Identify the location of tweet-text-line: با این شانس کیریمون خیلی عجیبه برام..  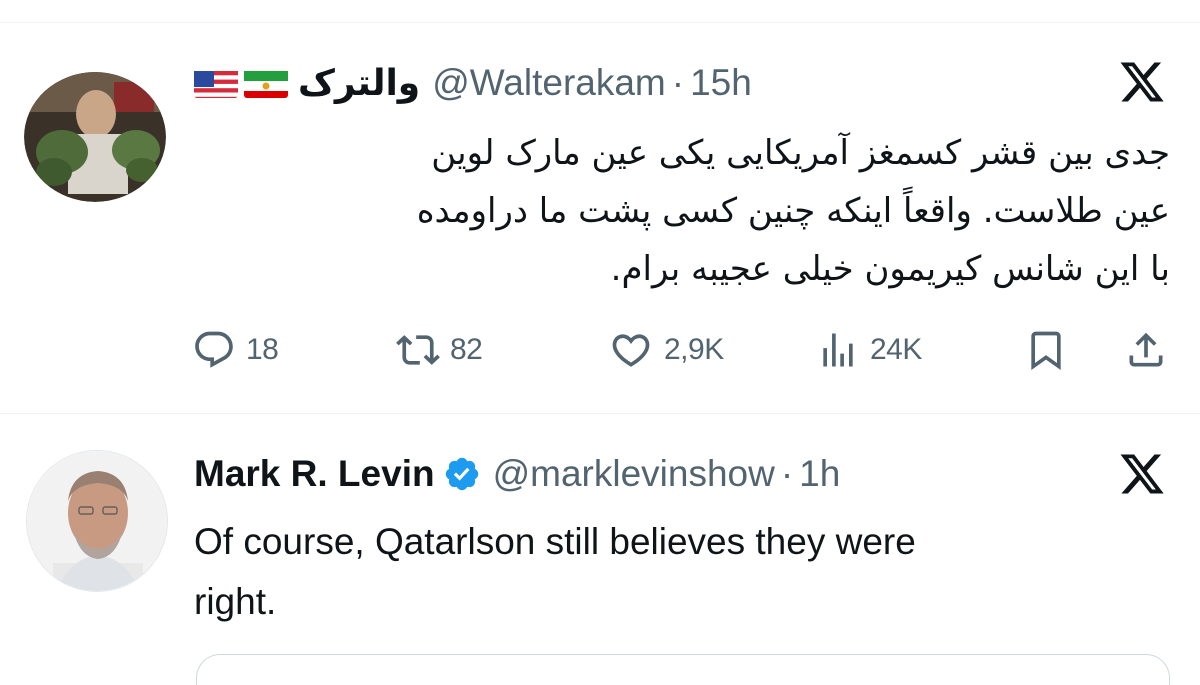
(890, 269).